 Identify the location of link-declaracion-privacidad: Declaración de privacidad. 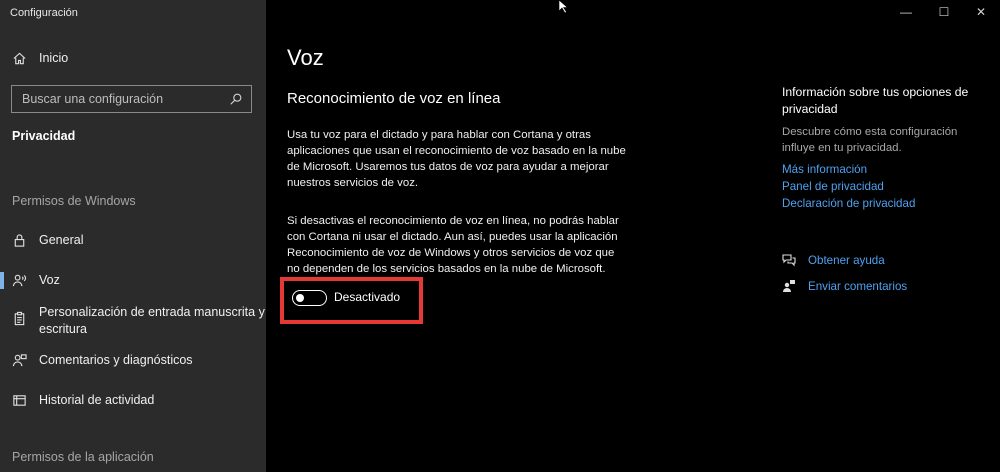
(848, 203).